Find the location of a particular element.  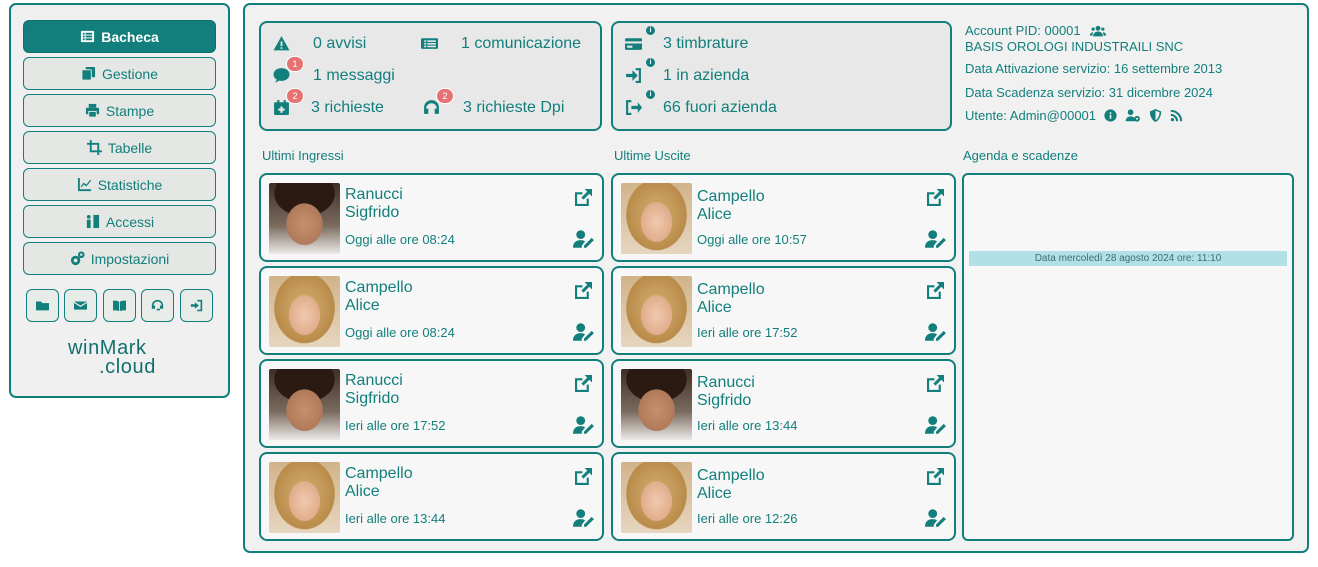

timbrature-stat: i 3 timbrature is located at coordinates (687, 39).